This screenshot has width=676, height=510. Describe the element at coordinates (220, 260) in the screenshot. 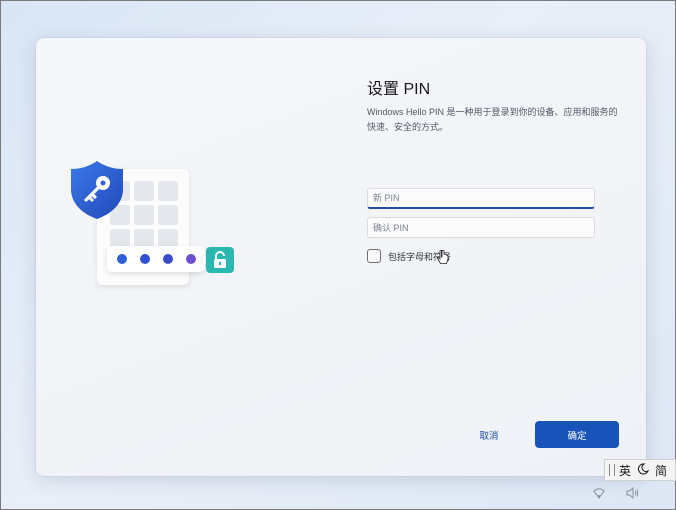

I see `unlock-icon` at that location.